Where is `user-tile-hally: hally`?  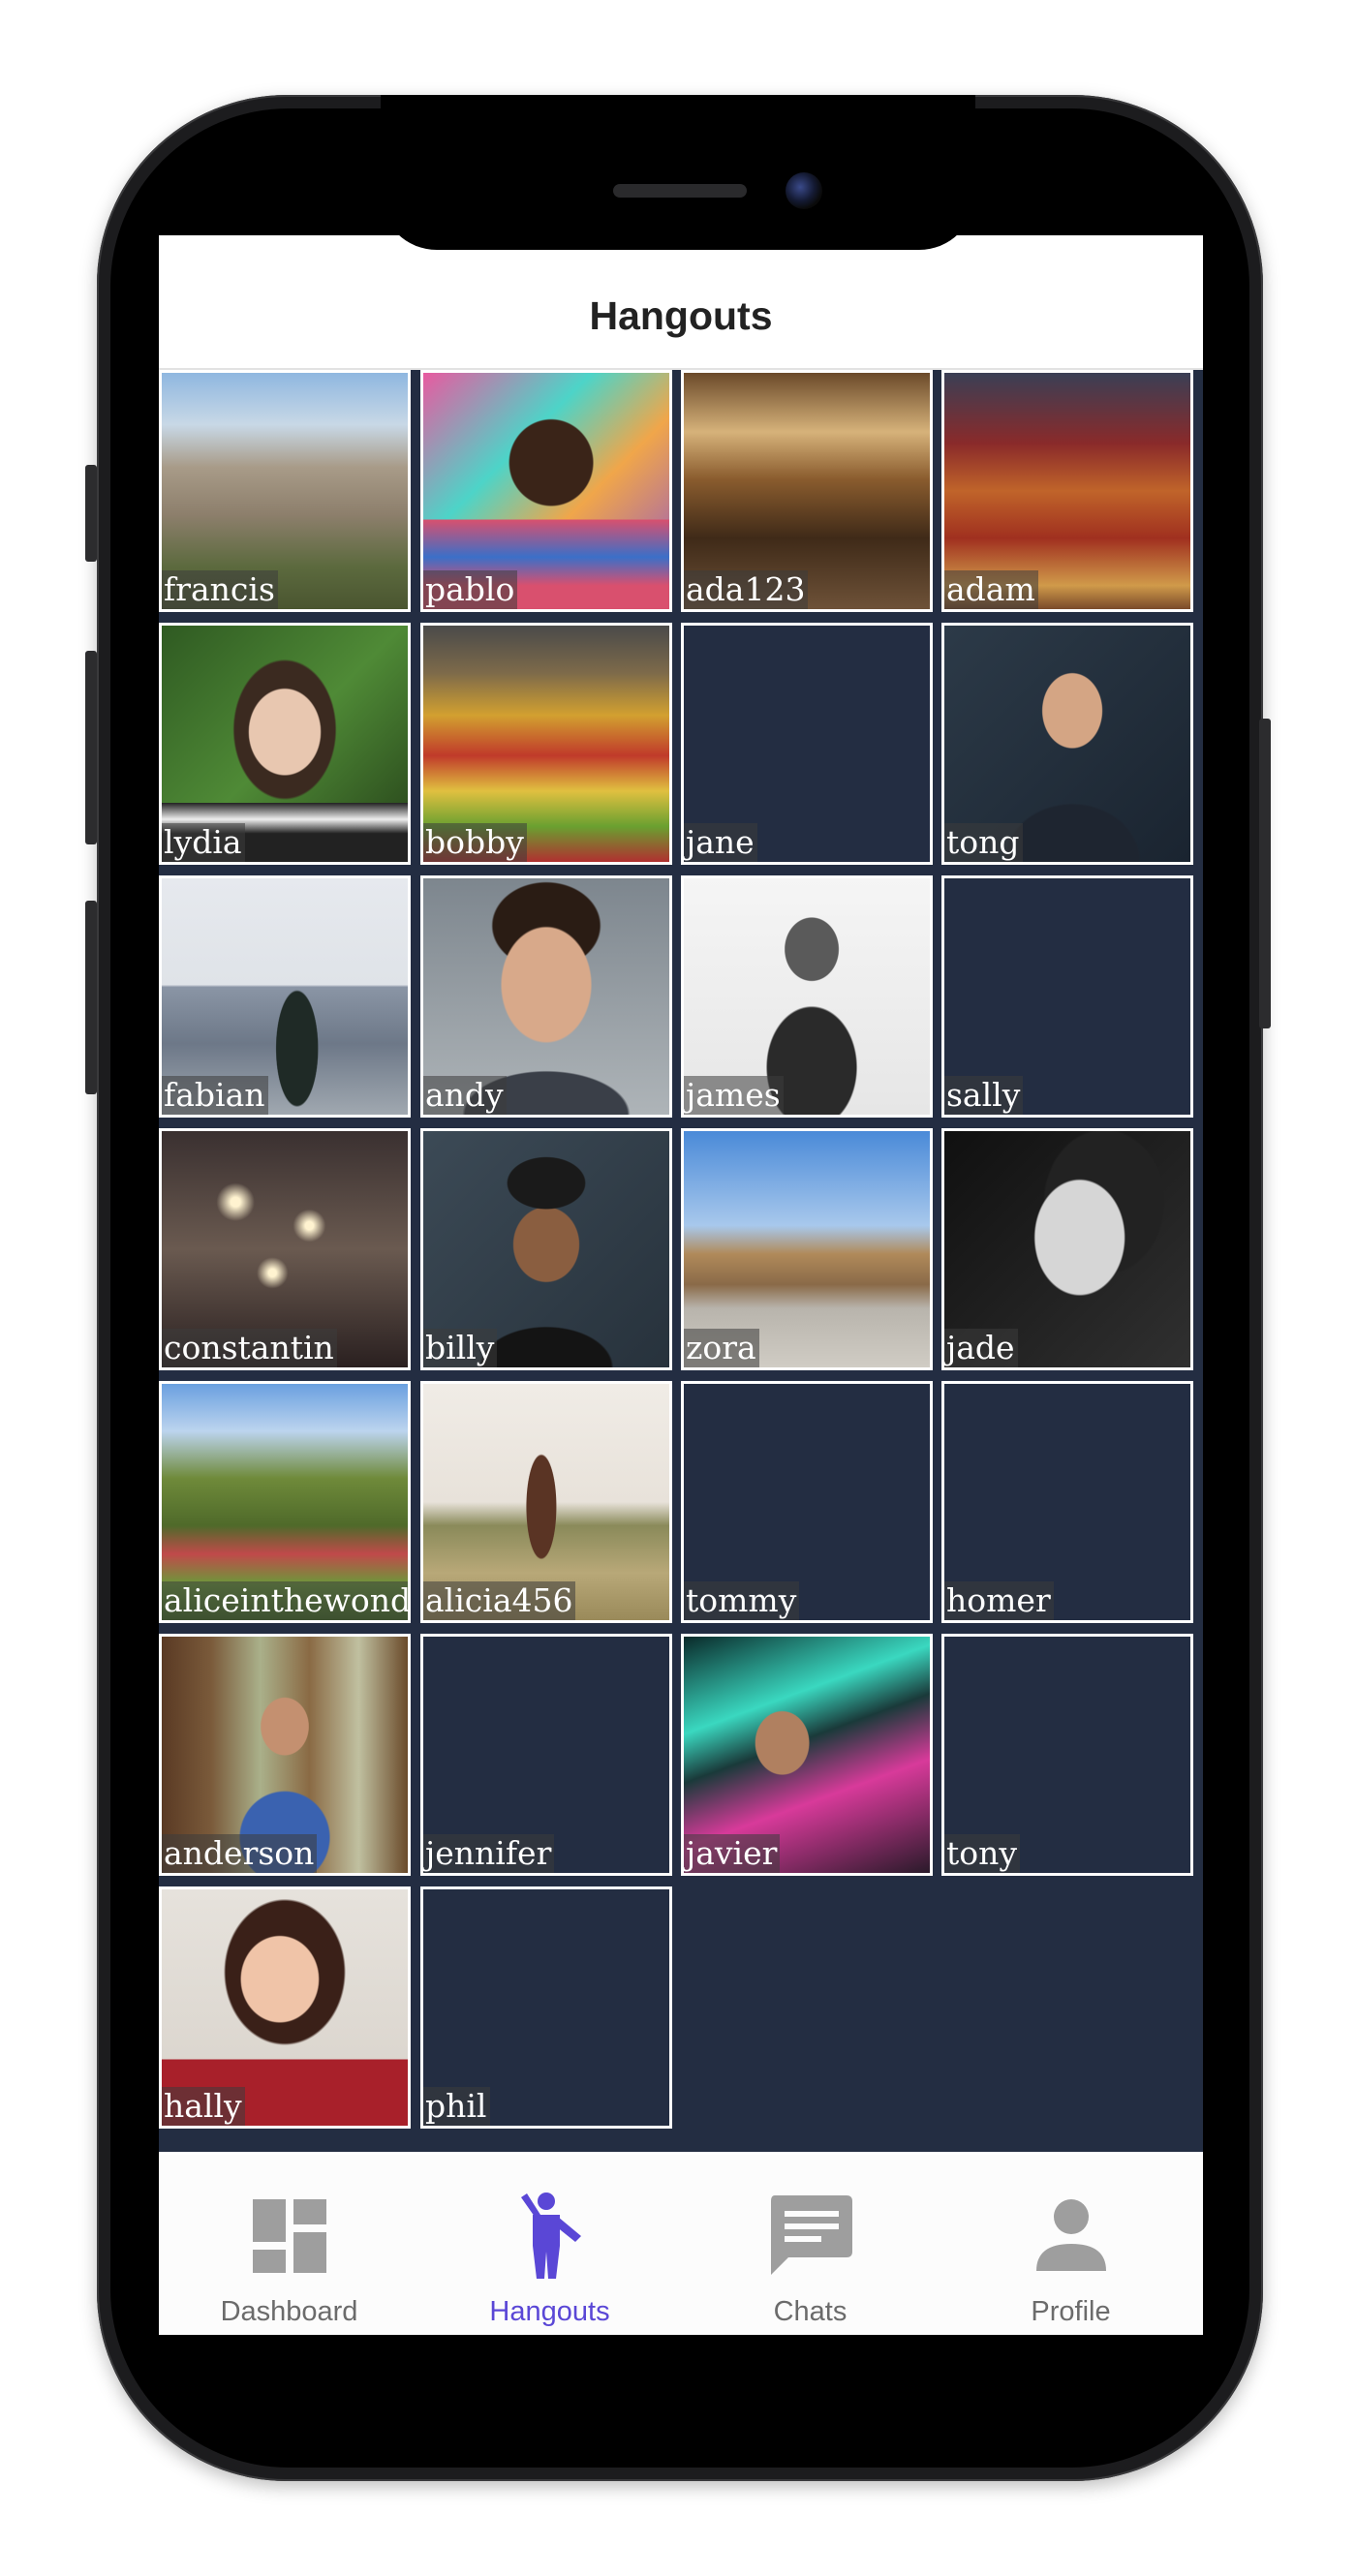 user-tile-hally: hally is located at coordinates (285, 2007).